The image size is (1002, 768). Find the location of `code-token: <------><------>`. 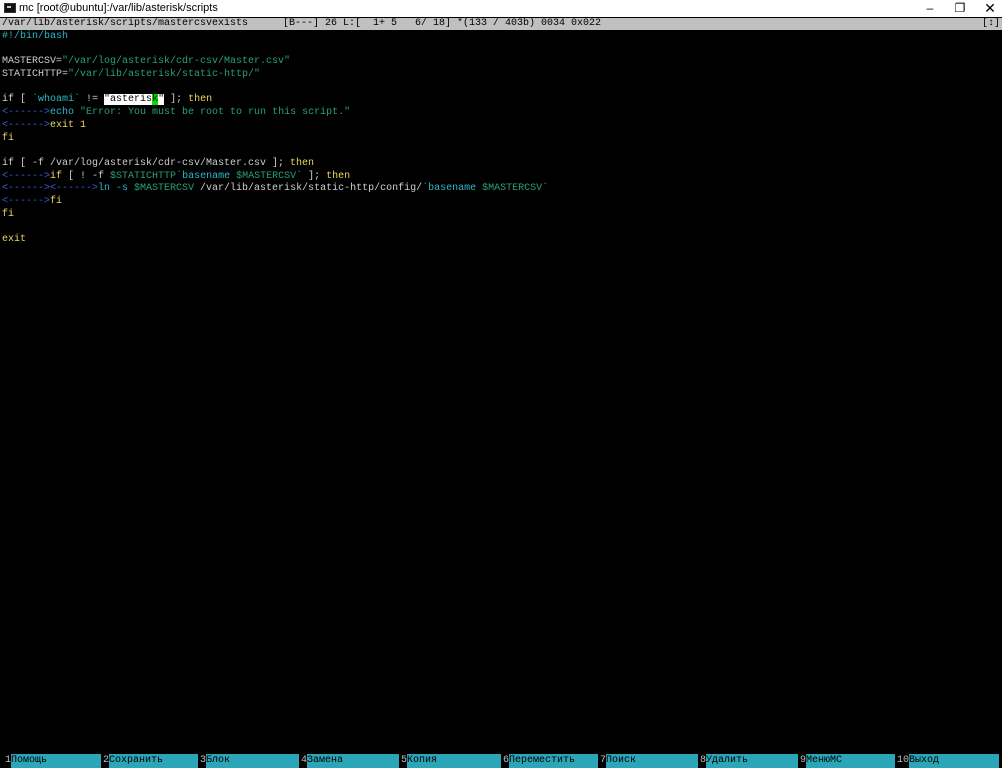

code-token: <------><------> is located at coordinates (50, 189).